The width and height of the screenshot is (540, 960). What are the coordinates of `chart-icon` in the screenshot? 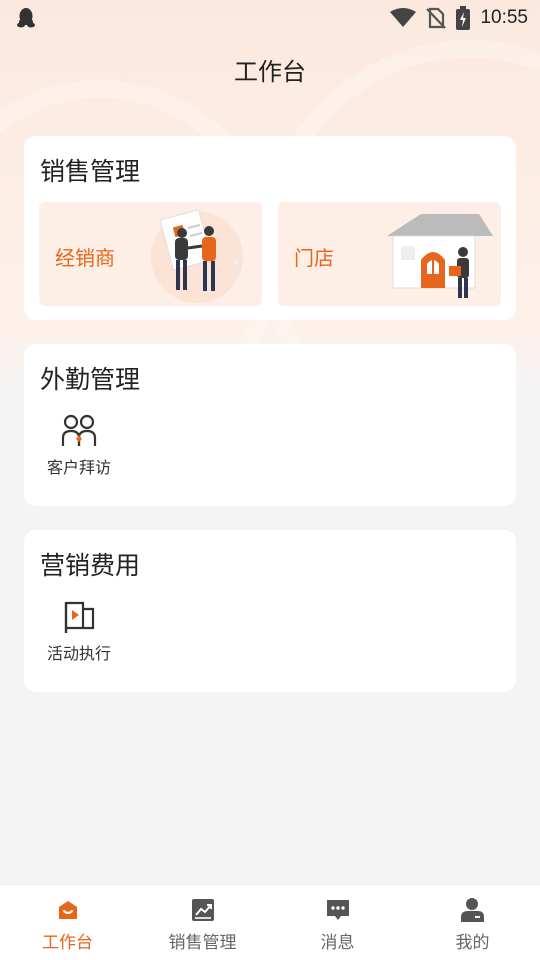 It's located at (202, 910).